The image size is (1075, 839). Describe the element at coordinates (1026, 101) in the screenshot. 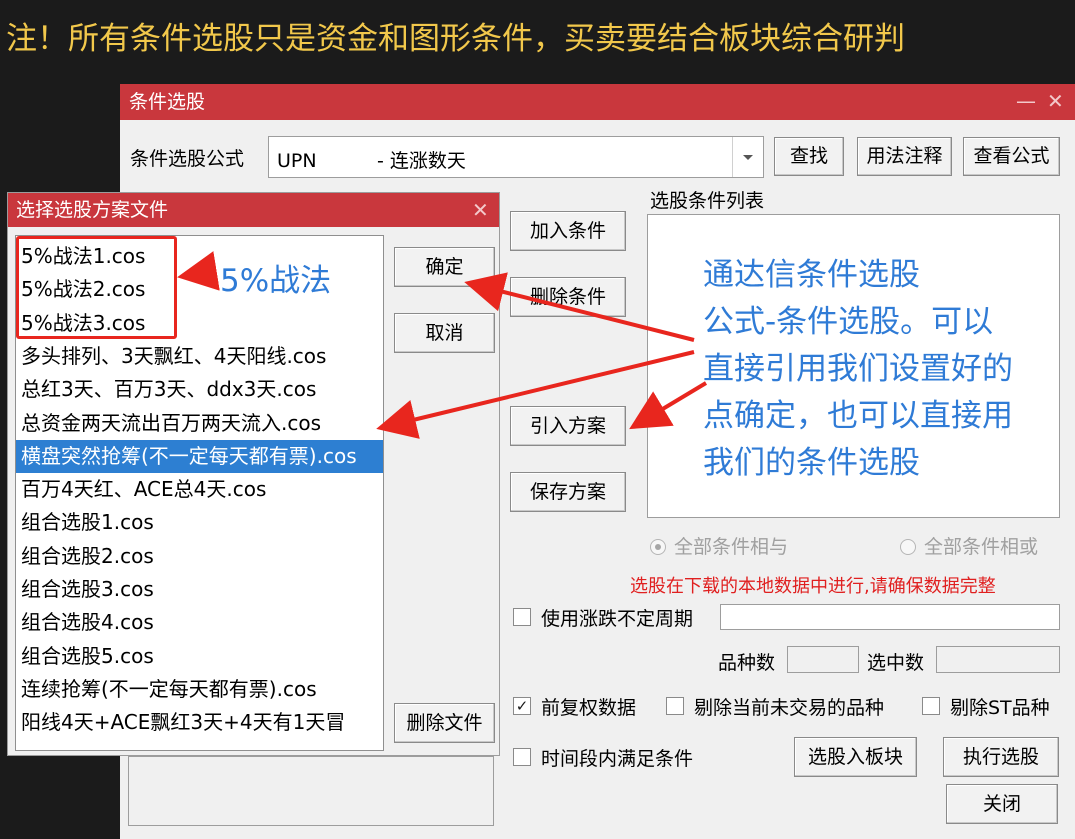

I see `minimize-icon: —` at that location.